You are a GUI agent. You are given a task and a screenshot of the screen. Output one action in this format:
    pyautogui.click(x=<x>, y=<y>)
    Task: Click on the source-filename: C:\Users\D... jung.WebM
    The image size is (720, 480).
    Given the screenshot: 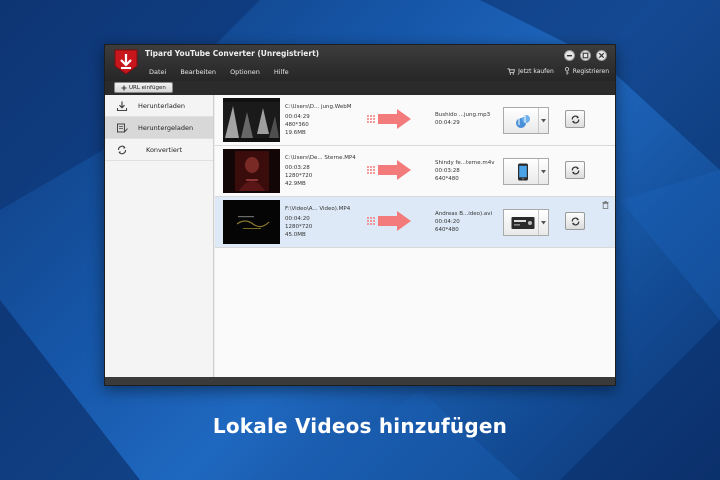 What is the action you would take?
    pyautogui.click(x=318, y=107)
    